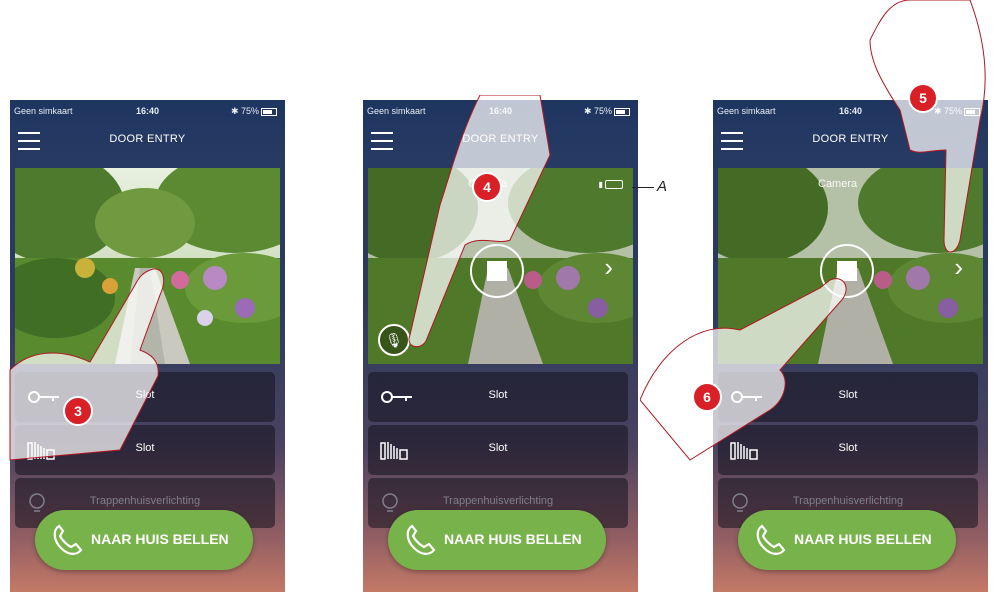  I want to click on camera-feed, so click(147, 266).